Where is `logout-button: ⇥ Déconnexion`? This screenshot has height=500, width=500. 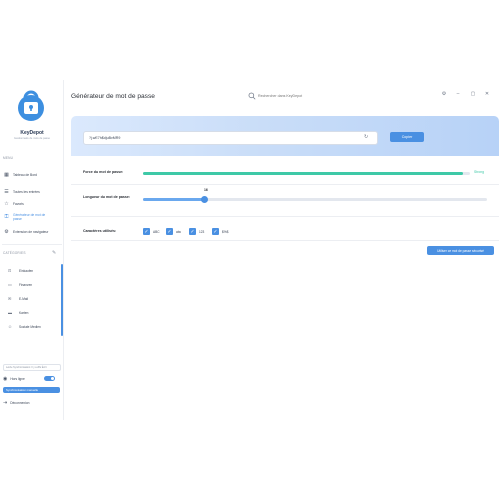
logout-button: ⇥ Déconnexion is located at coordinates (16, 402).